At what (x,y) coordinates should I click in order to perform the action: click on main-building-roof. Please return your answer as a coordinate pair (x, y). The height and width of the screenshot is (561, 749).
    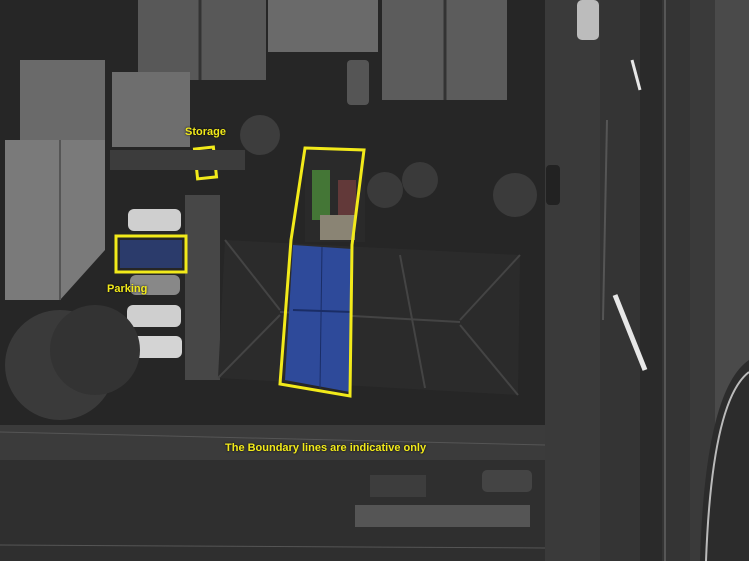
    Looking at the image, I should click on (369, 317).